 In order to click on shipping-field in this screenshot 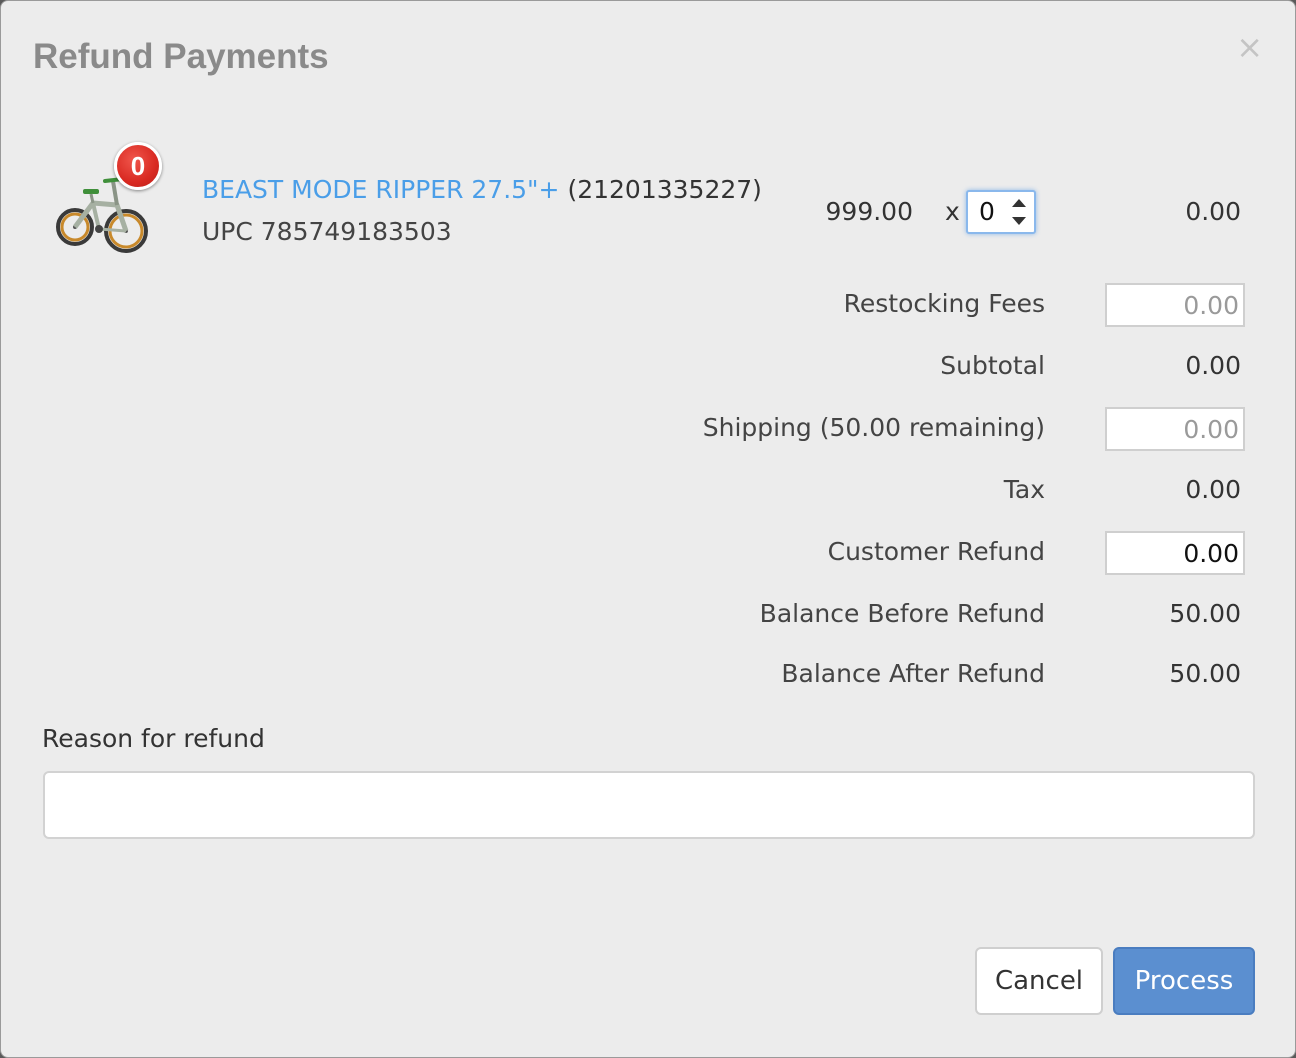, I will do `click(1175, 429)`.